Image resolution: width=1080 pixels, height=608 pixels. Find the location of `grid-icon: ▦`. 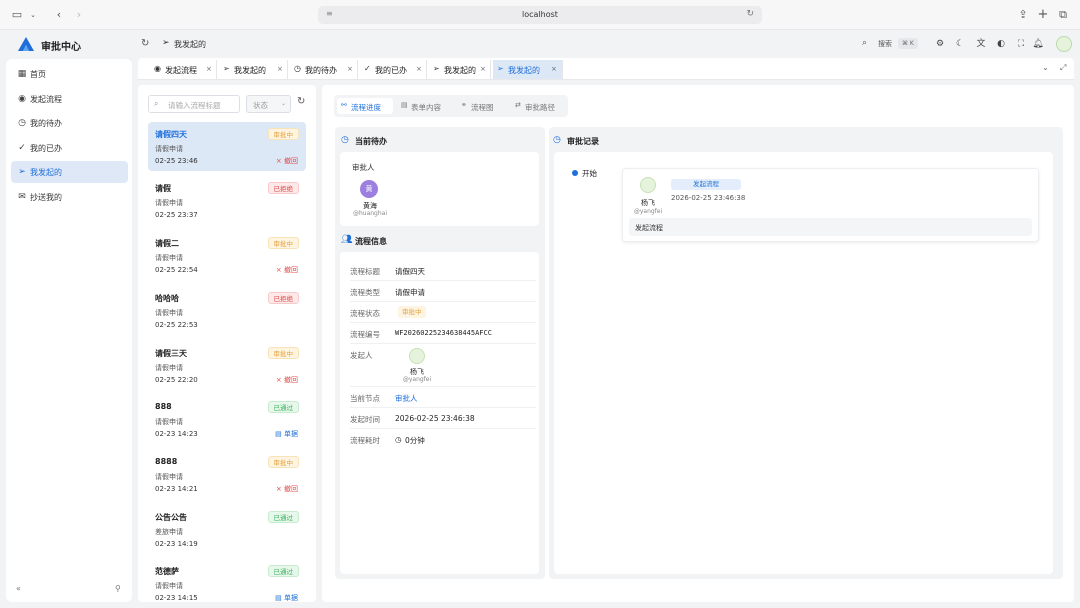

grid-icon: ▦ is located at coordinates (22, 74).